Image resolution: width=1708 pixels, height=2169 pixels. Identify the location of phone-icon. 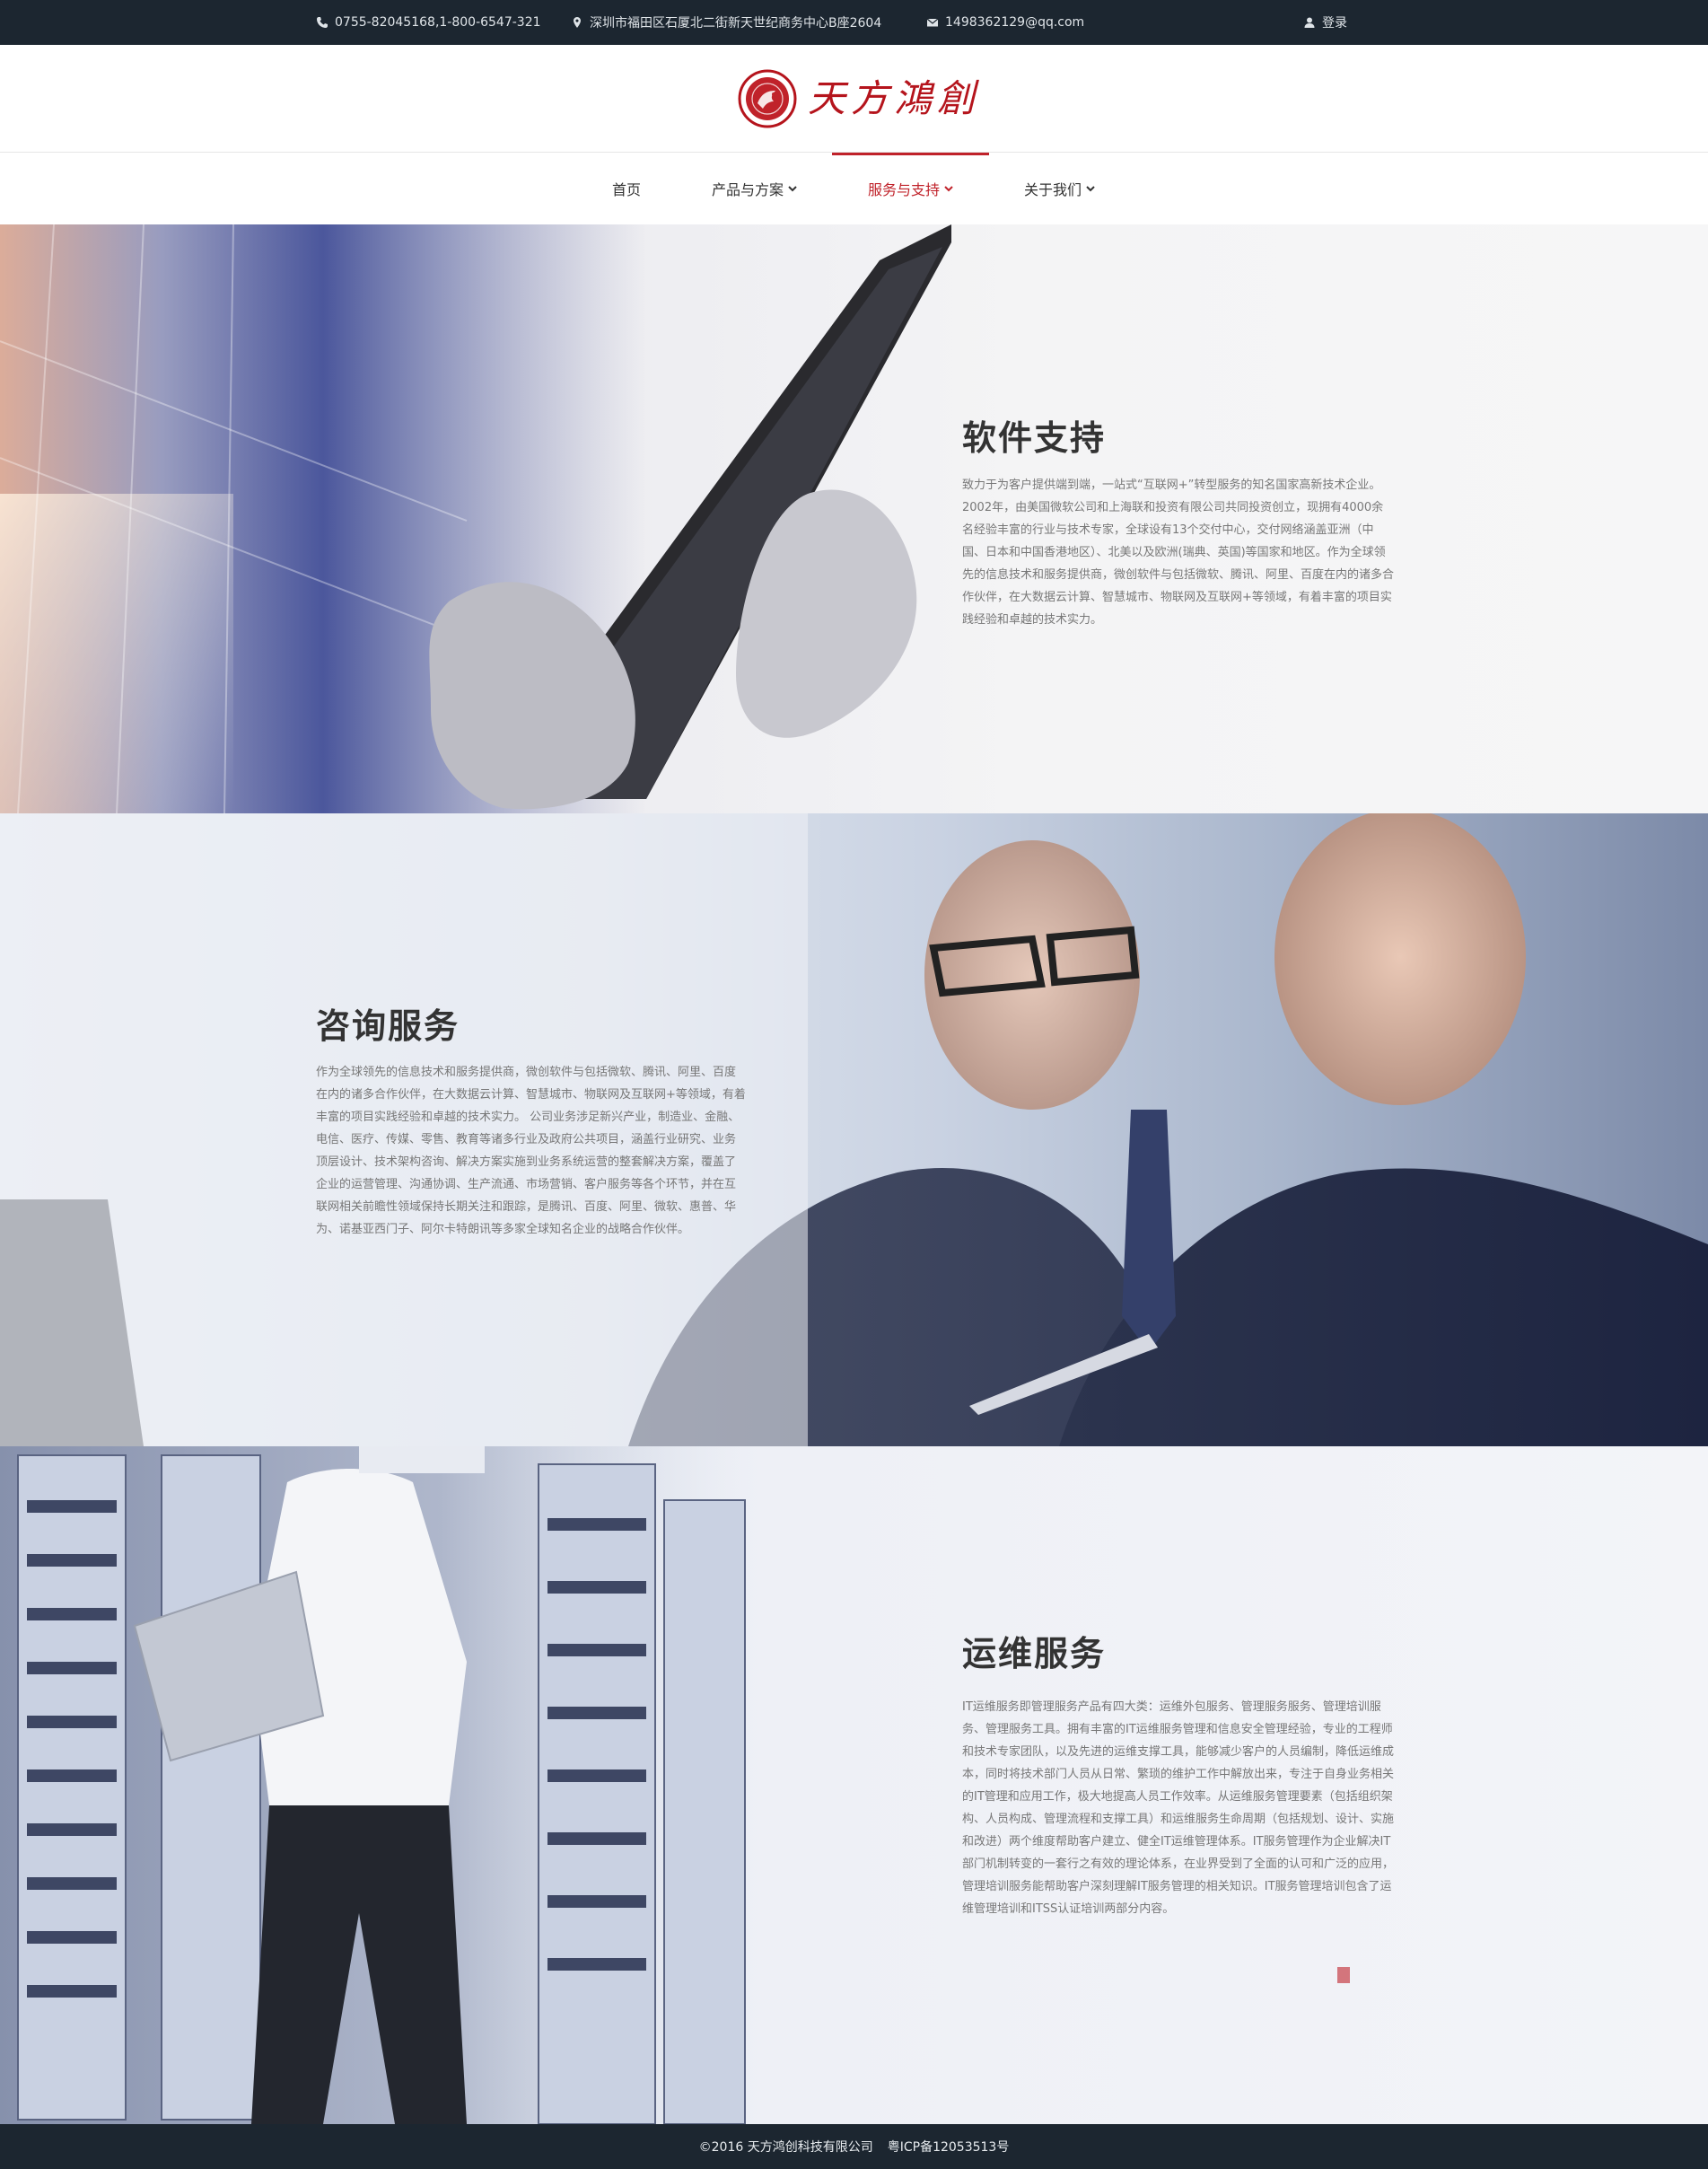
(322, 22).